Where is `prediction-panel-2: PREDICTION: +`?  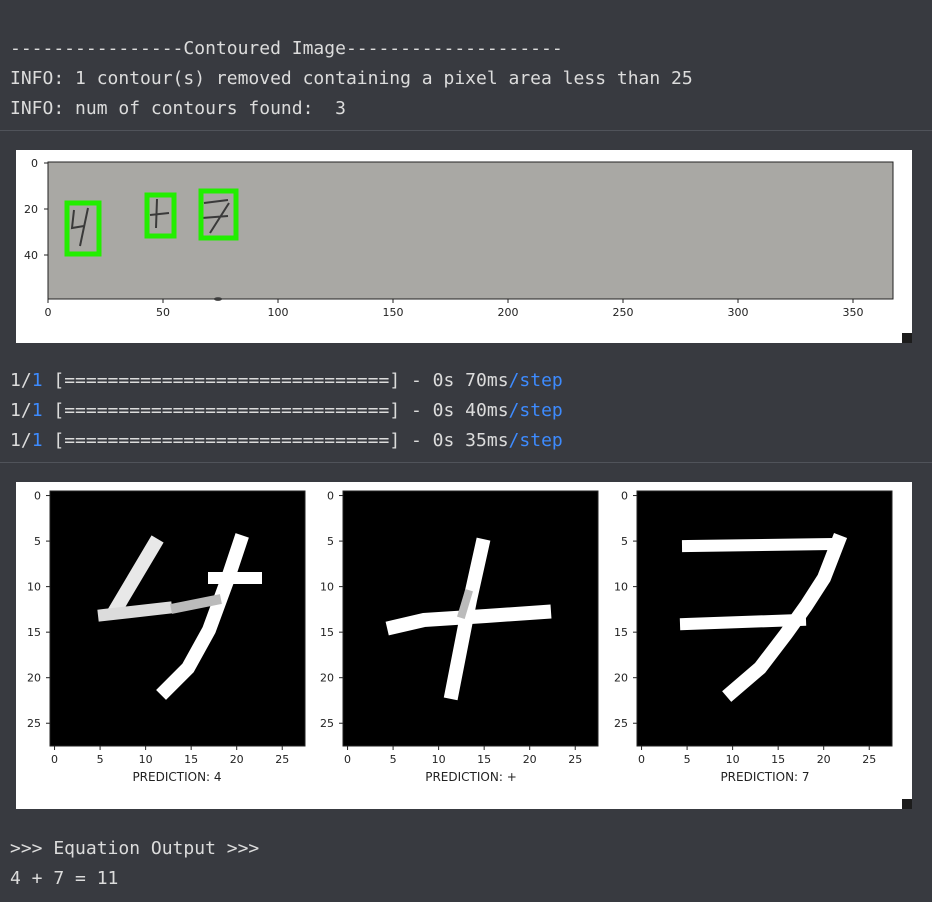
prediction-panel-2: PREDICTION: + is located at coordinates (470, 637).